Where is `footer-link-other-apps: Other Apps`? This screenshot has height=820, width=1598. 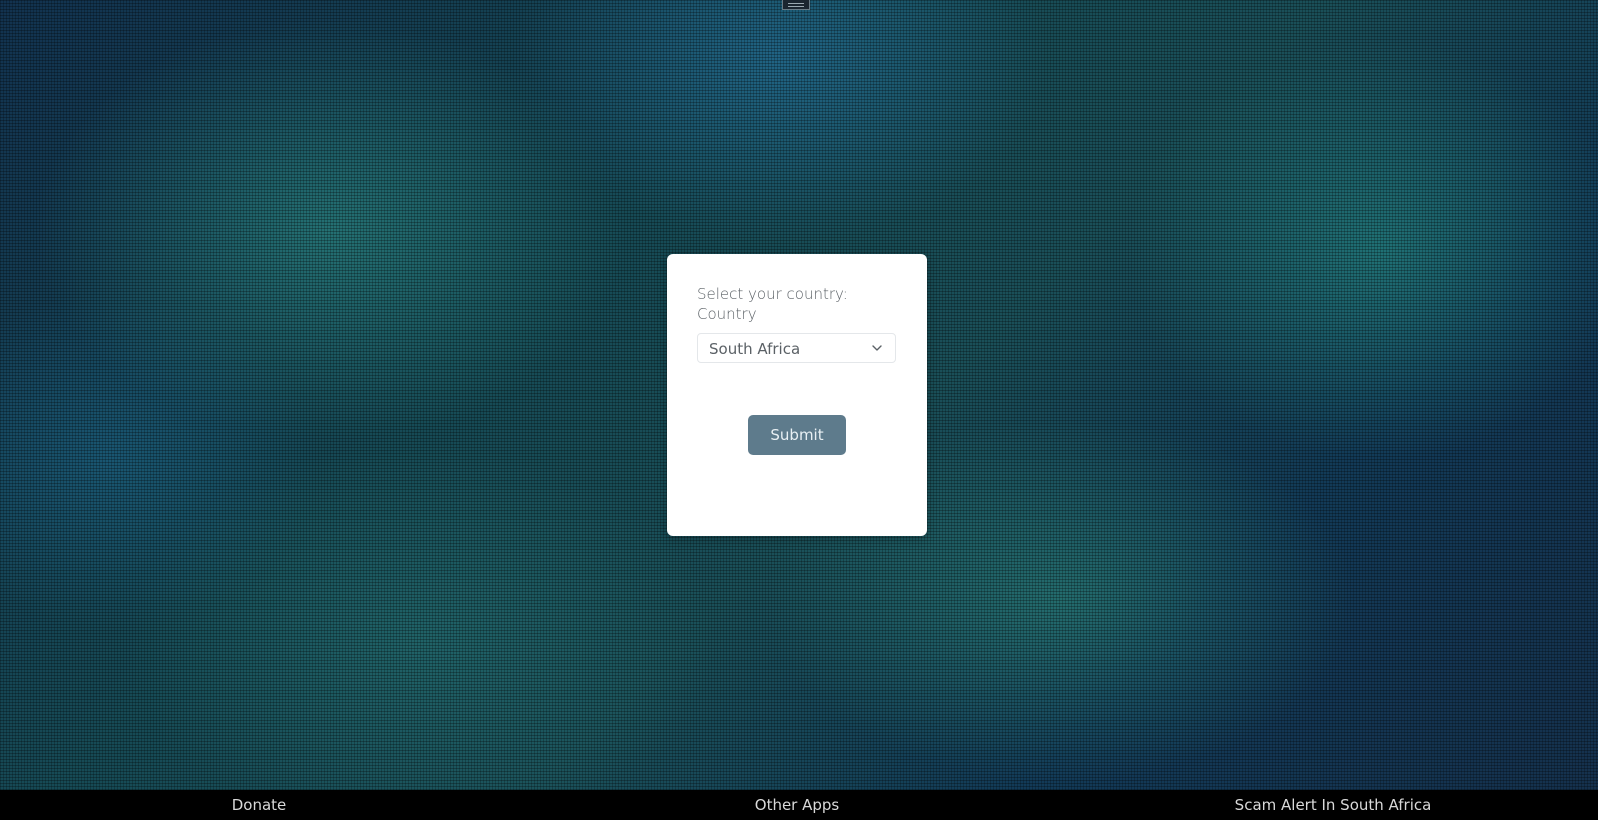
footer-link-other-apps: Other Apps is located at coordinates (797, 805).